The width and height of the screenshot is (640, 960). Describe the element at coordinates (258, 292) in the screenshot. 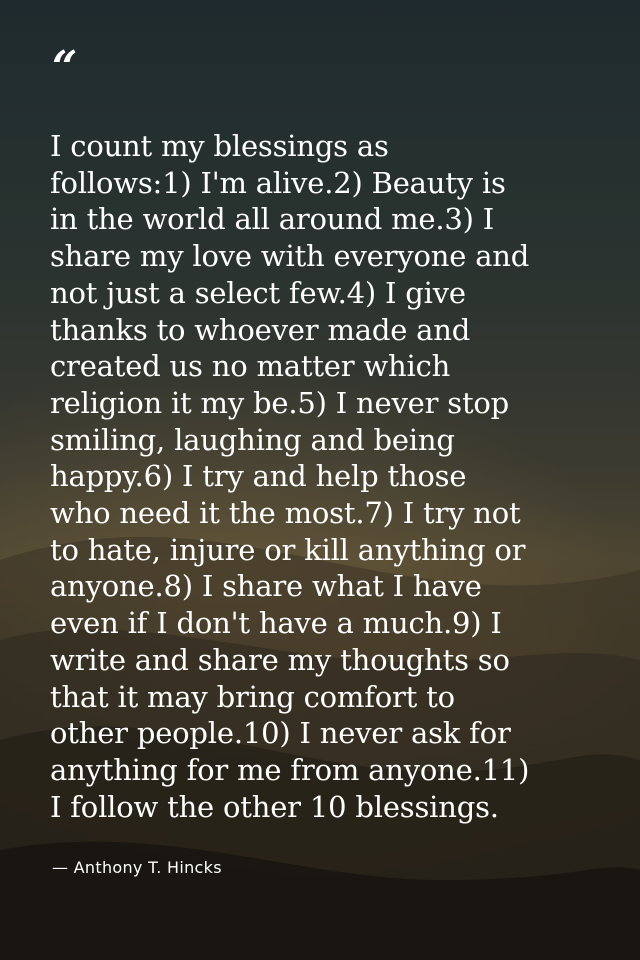

I see `quote-line: not just a select few.4) I give` at that location.